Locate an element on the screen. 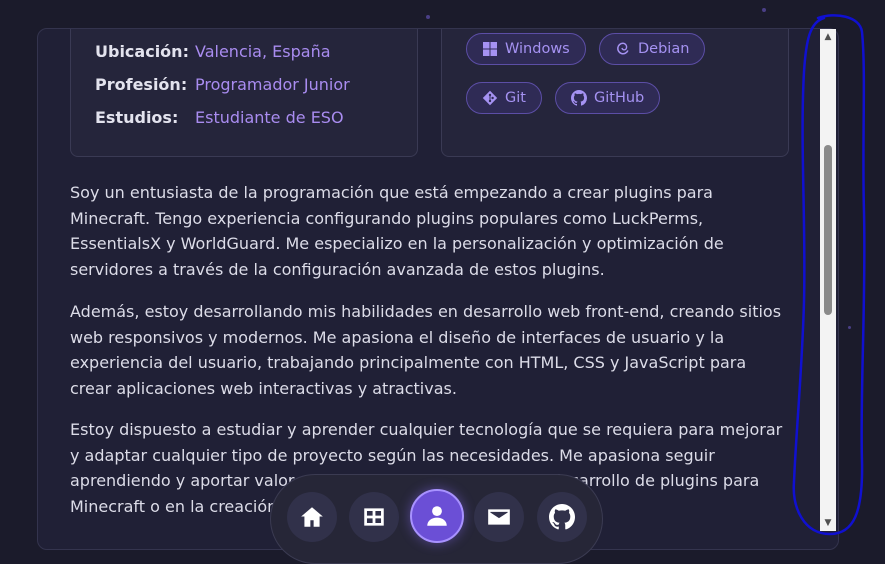 The width and height of the screenshot is (885, 564). nav-github-button is located at coordinates (562, 517).